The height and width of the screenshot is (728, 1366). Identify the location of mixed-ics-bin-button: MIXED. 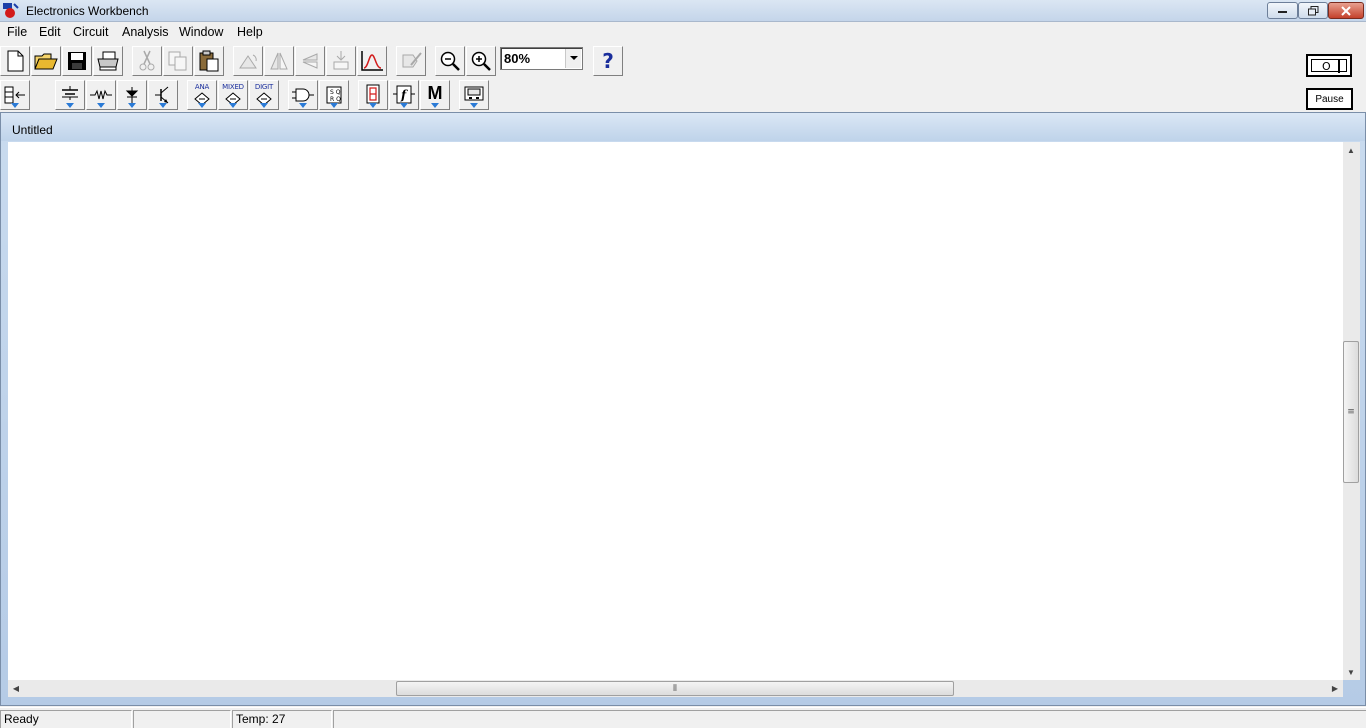
(233, 95).